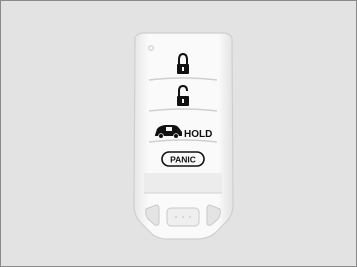  Describe the element at coordinates (198, 134) in the screenshot. I see `hold-label: HOLD` at that location.